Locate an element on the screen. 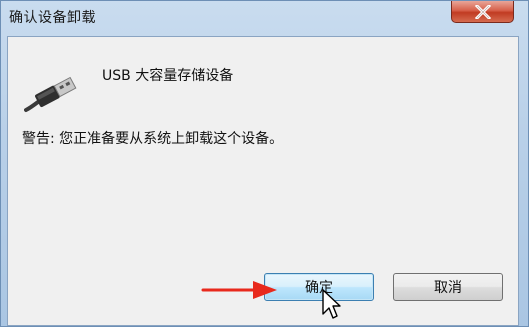 The image size is (529, 327). title-bar: 确认设备卸载 is located at coordinates (264, 18).